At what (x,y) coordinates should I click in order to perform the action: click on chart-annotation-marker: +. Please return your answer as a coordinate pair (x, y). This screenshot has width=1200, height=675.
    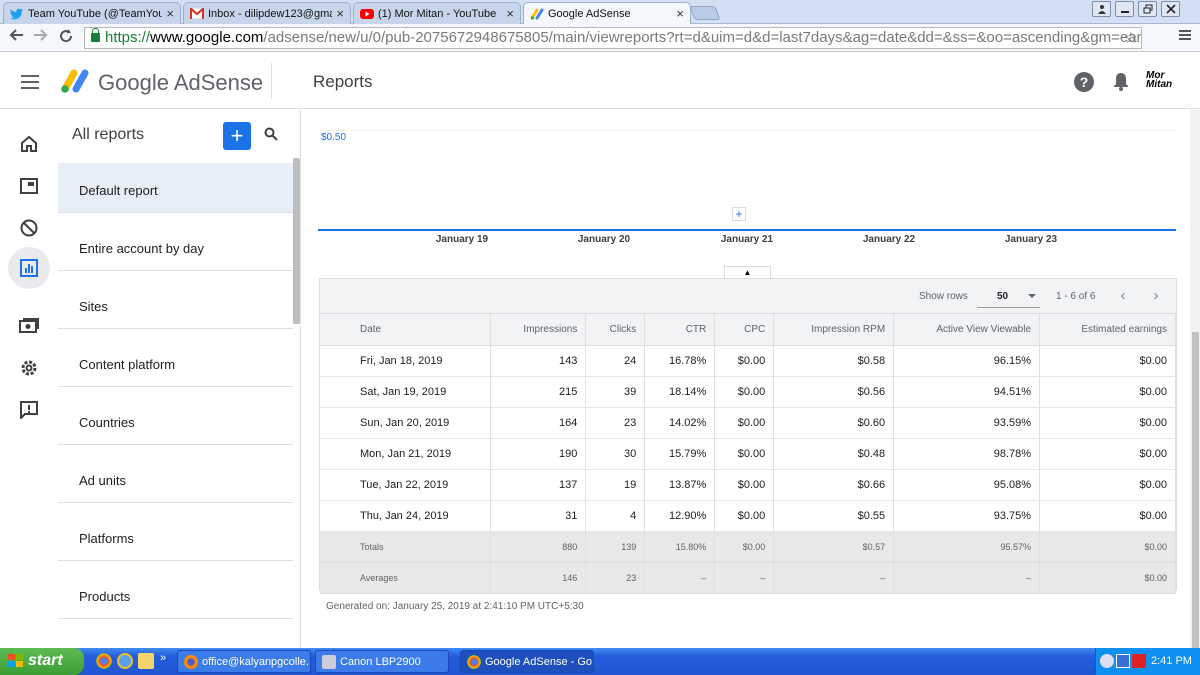
    Looking at the image, I should click on (739, 214).